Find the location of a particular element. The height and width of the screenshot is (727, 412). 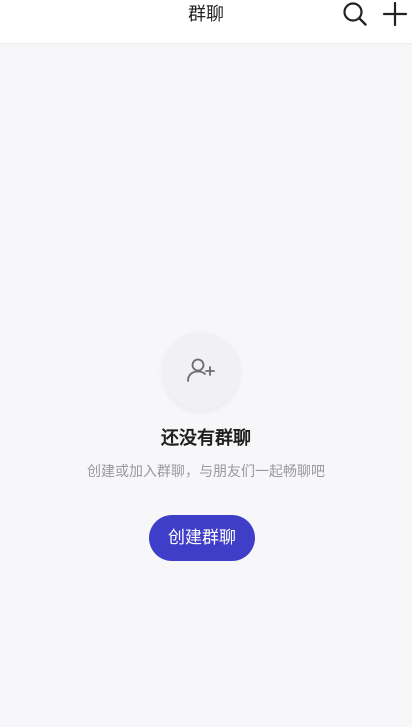

empty-state-subtitle: 创建或加入群聊，与朋友们一起畅聊吧 is located at coordinates (206, 472).